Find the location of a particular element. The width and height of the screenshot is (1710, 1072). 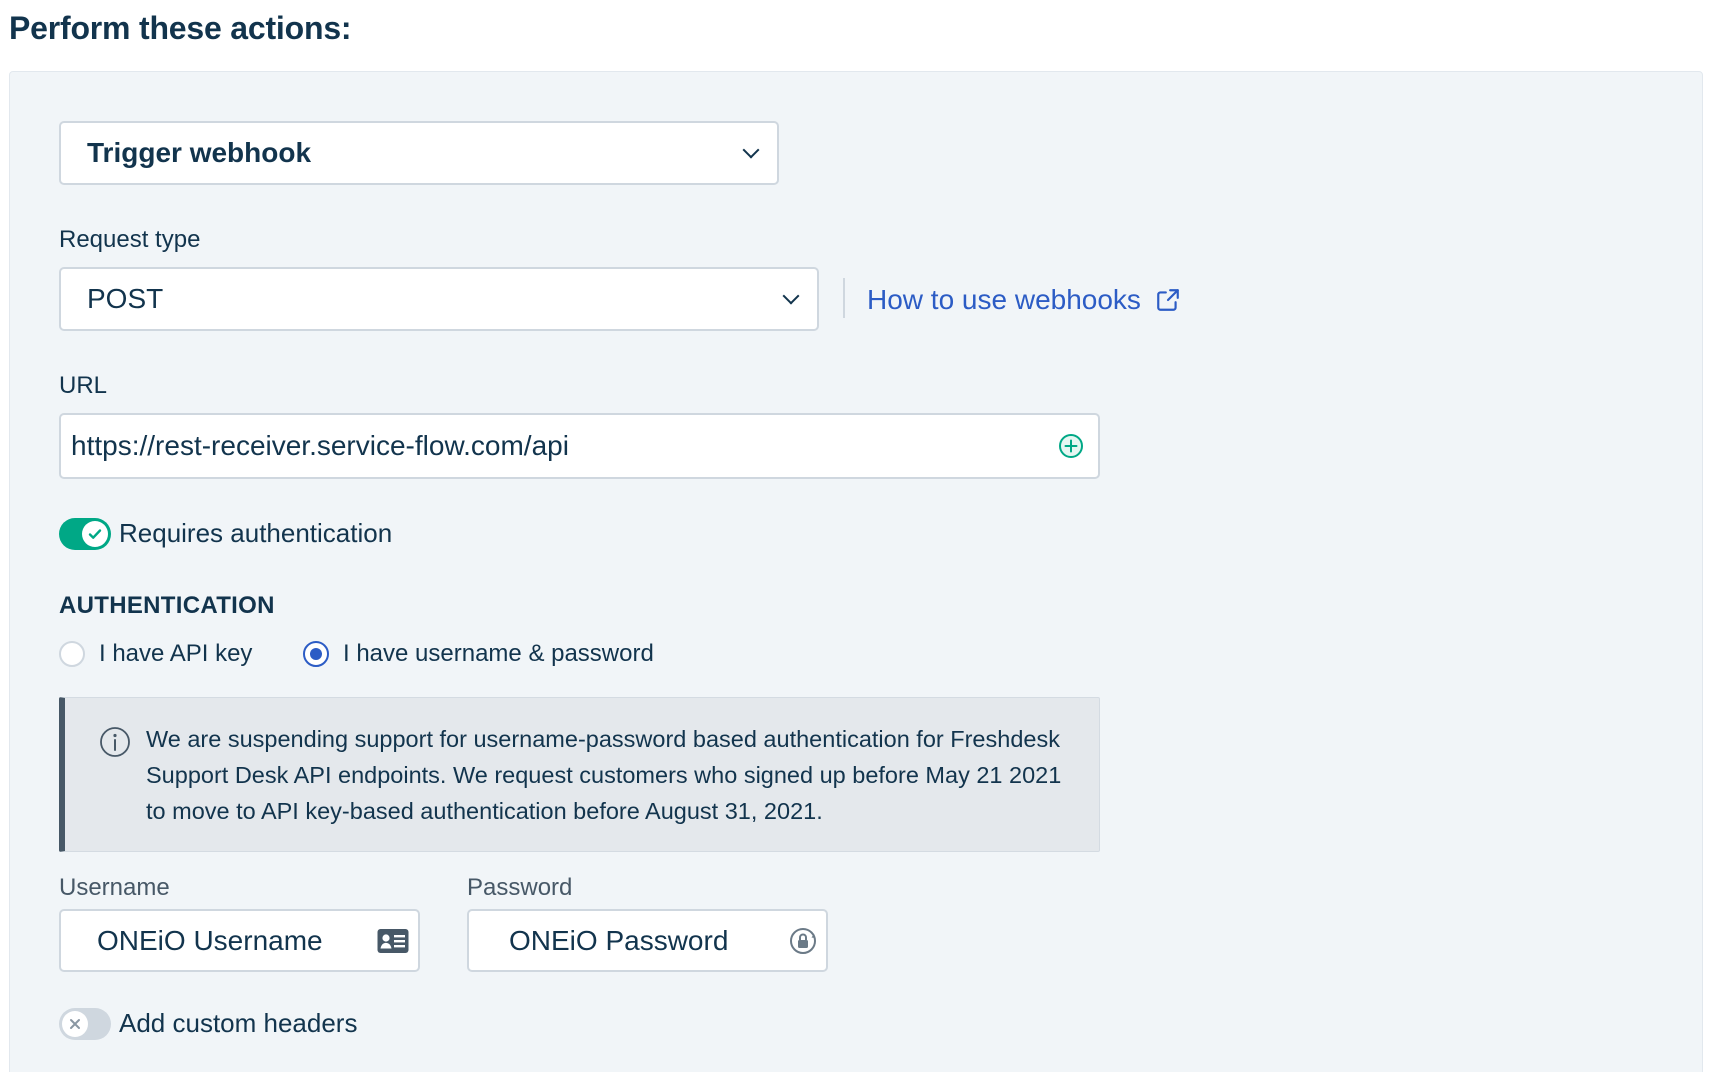

close-icon is located at coordinates (75, 1024).